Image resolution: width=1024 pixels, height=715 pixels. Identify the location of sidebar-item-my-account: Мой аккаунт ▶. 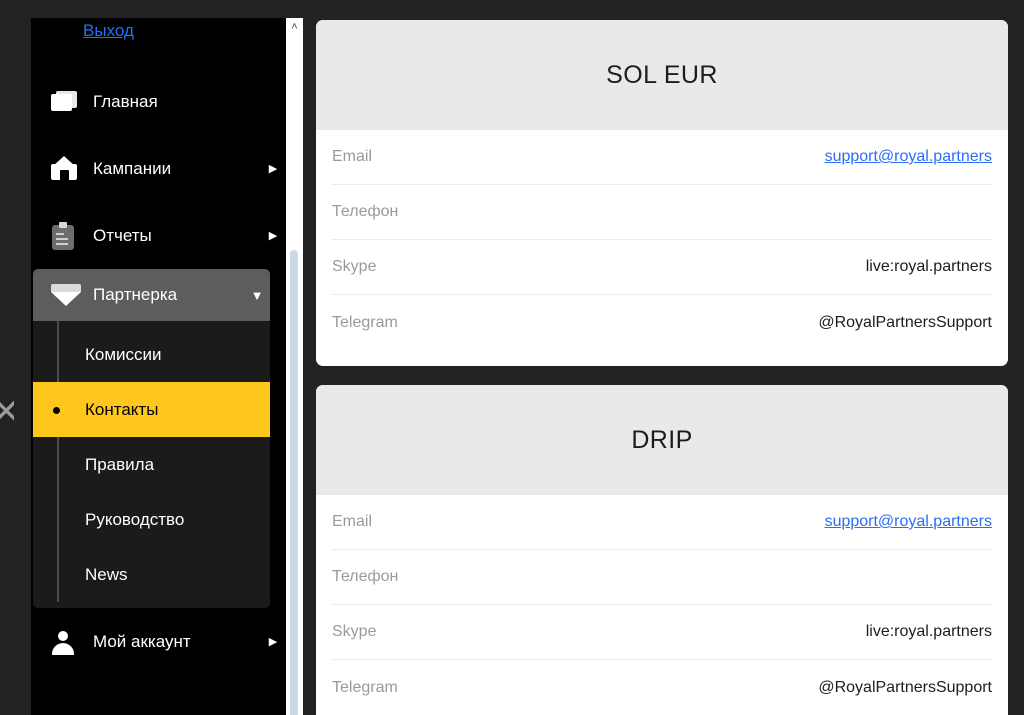
(158, 641).